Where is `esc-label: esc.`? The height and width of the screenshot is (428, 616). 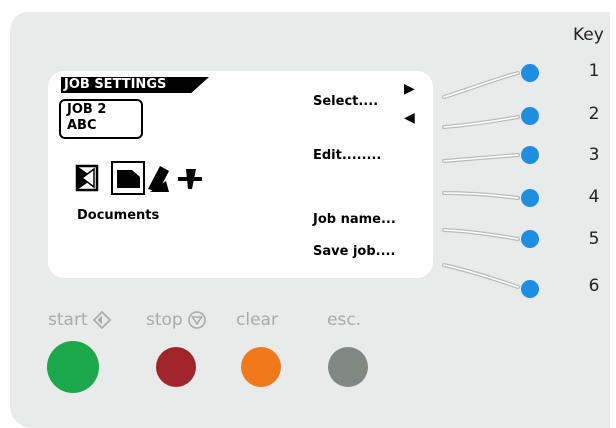
esc-label: esc. is located at coordinates (344, 320).